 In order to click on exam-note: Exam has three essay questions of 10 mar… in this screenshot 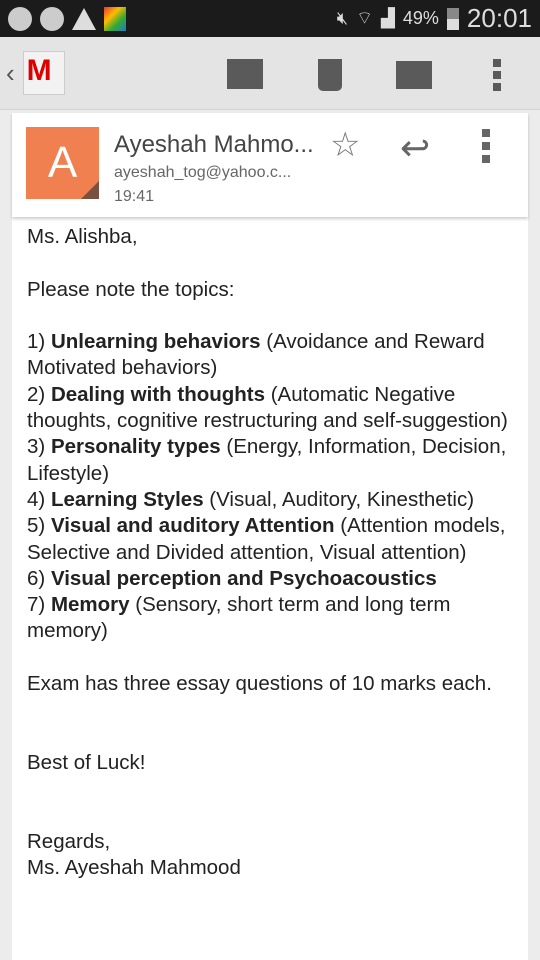, I will do `click(259, 684)`.